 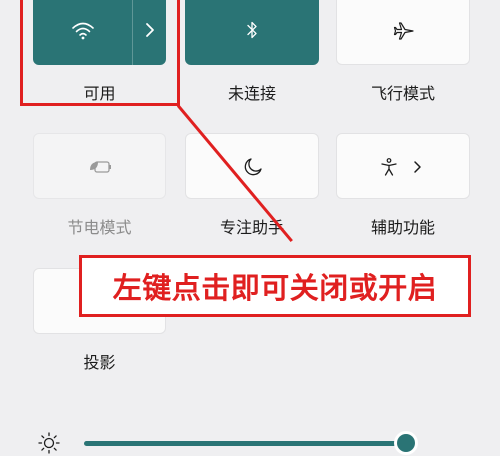 I want to click on airplane-mode-label: 飞行模式, so click(x=402, y=93).